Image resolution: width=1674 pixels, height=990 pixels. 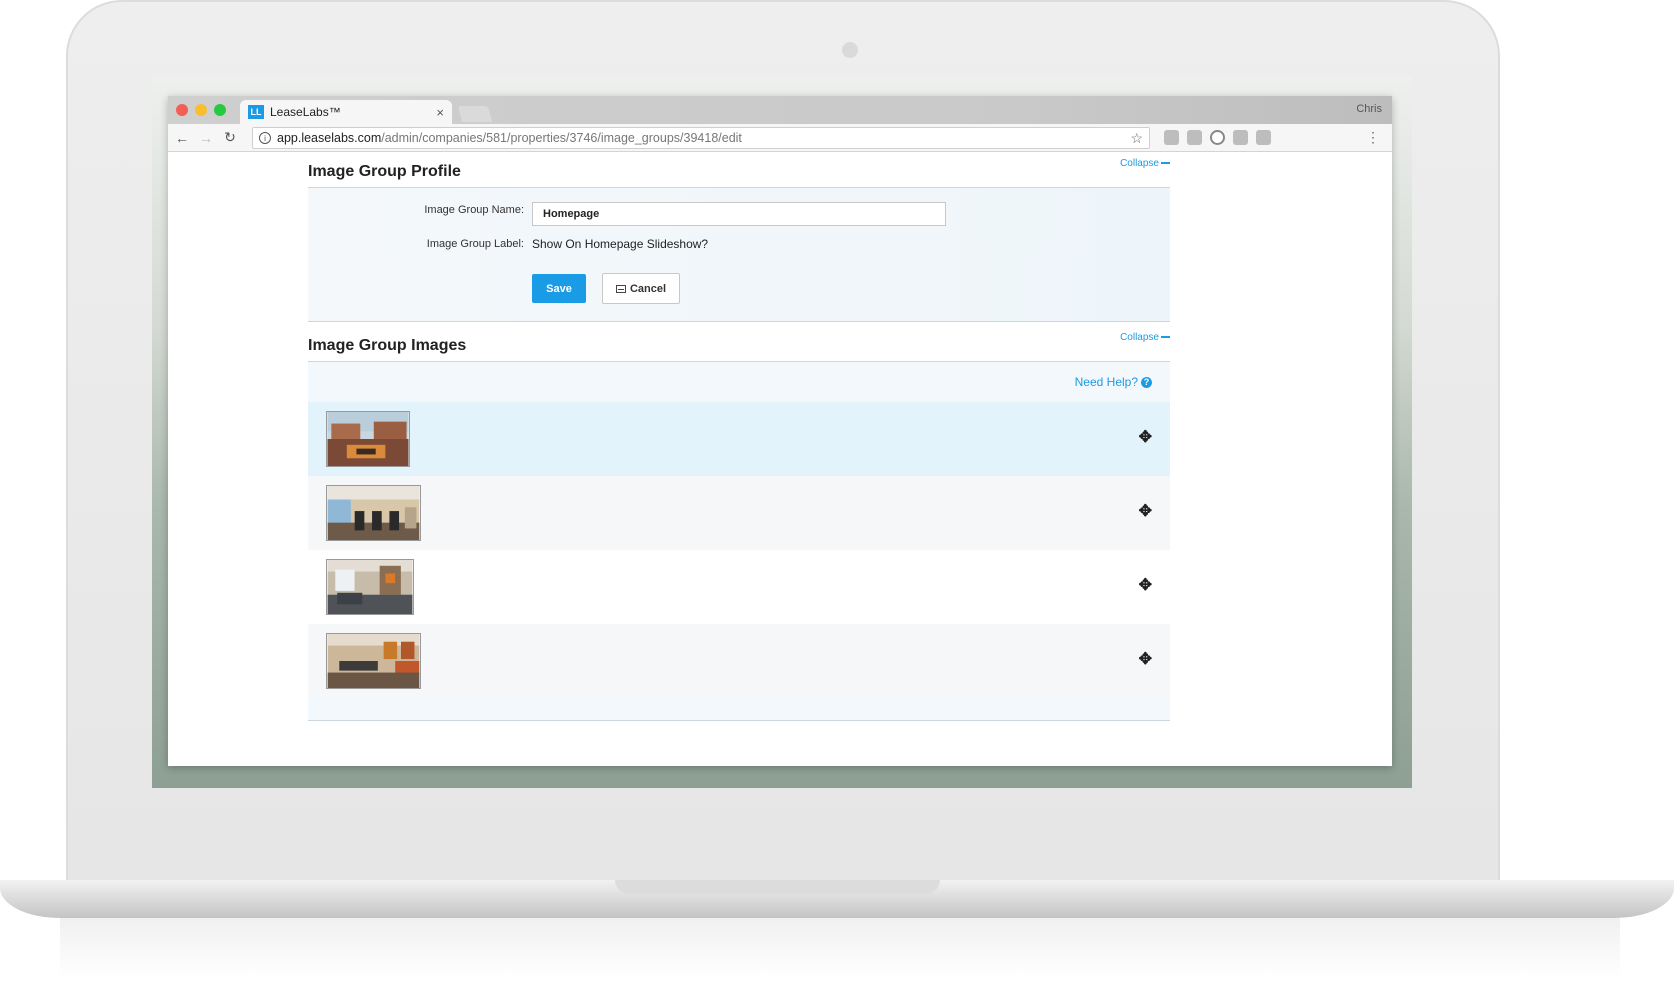 I want to click on back-arrow-icon: ←, so click(x=182, y=138).